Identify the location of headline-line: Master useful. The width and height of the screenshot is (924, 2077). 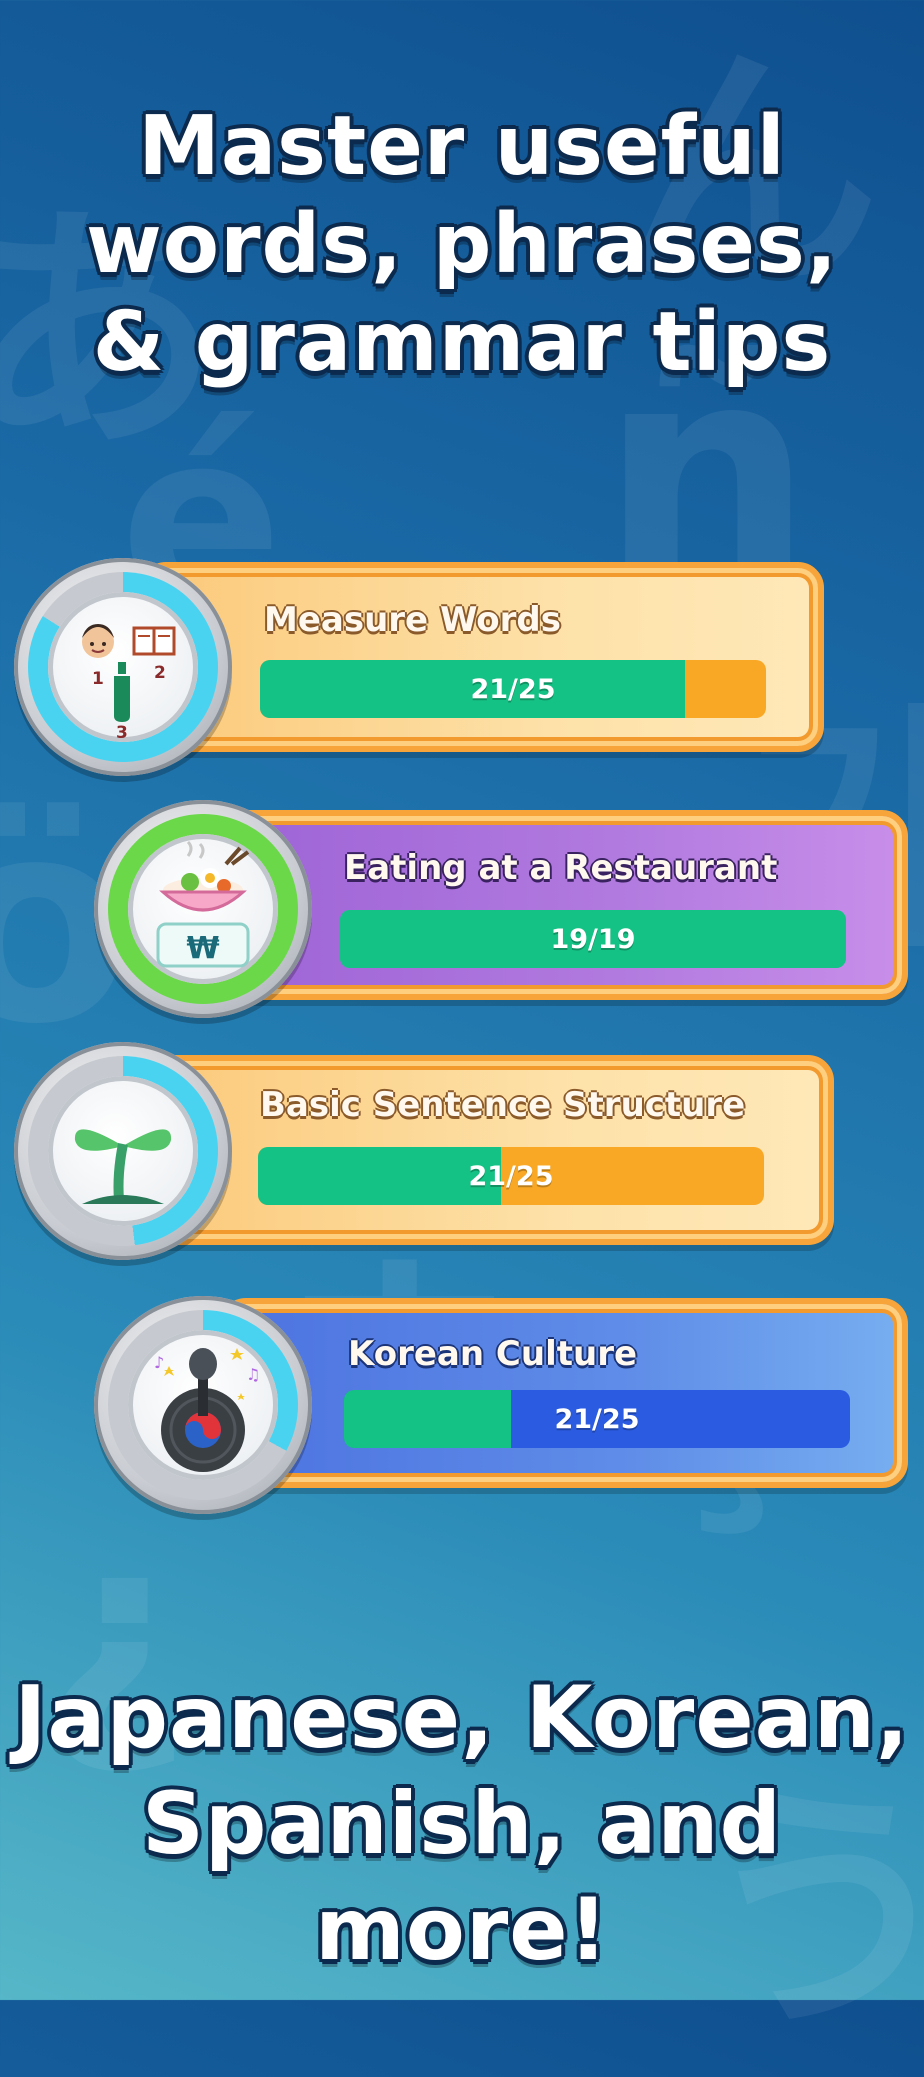
(462, 146).